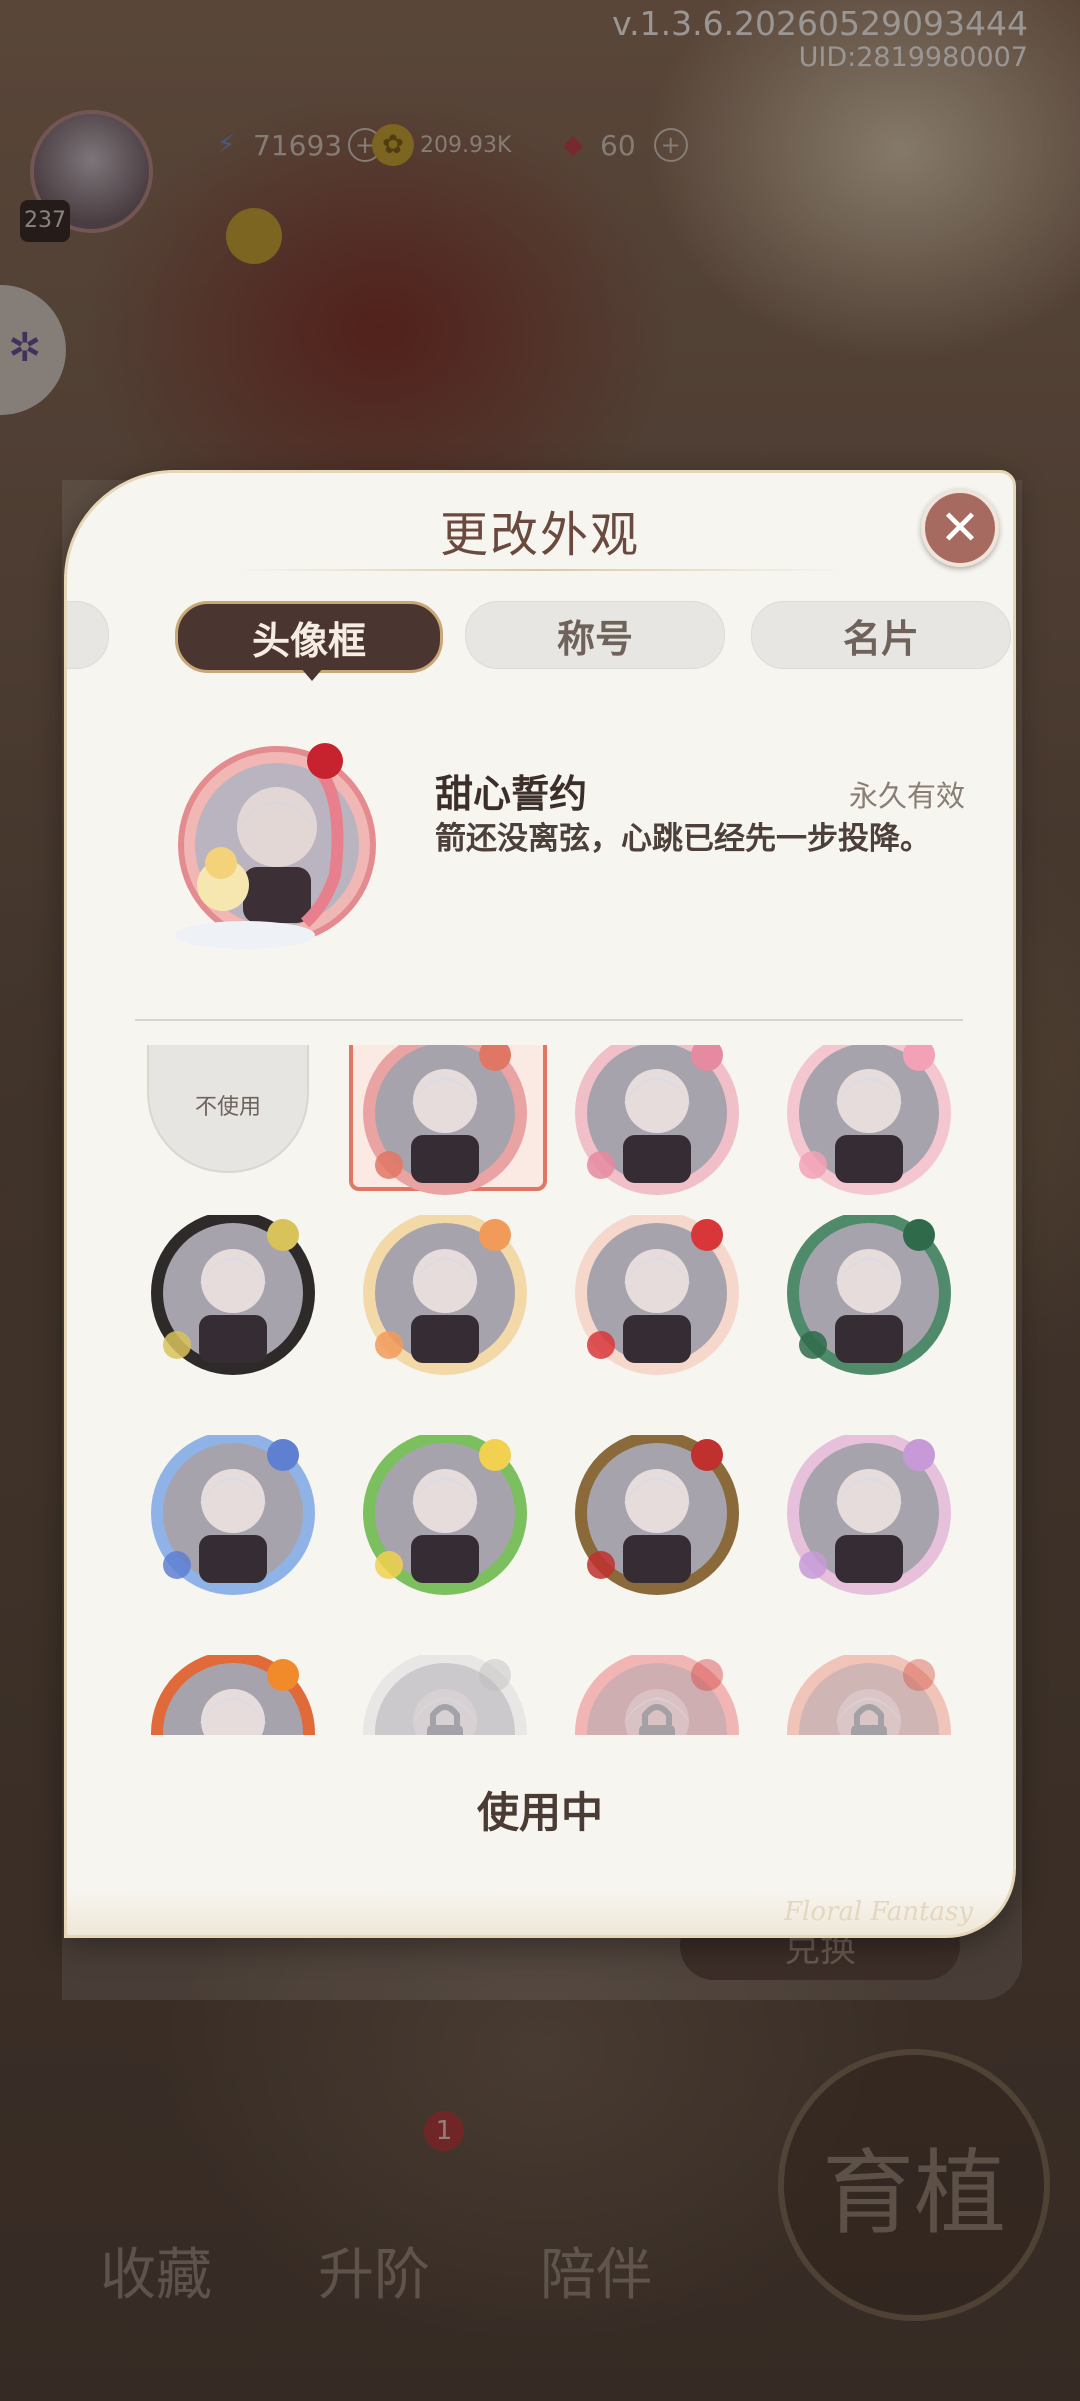 The image size is (1080, 2401). I want to click on frame-name: 甜心誓约, so click(511, 794).